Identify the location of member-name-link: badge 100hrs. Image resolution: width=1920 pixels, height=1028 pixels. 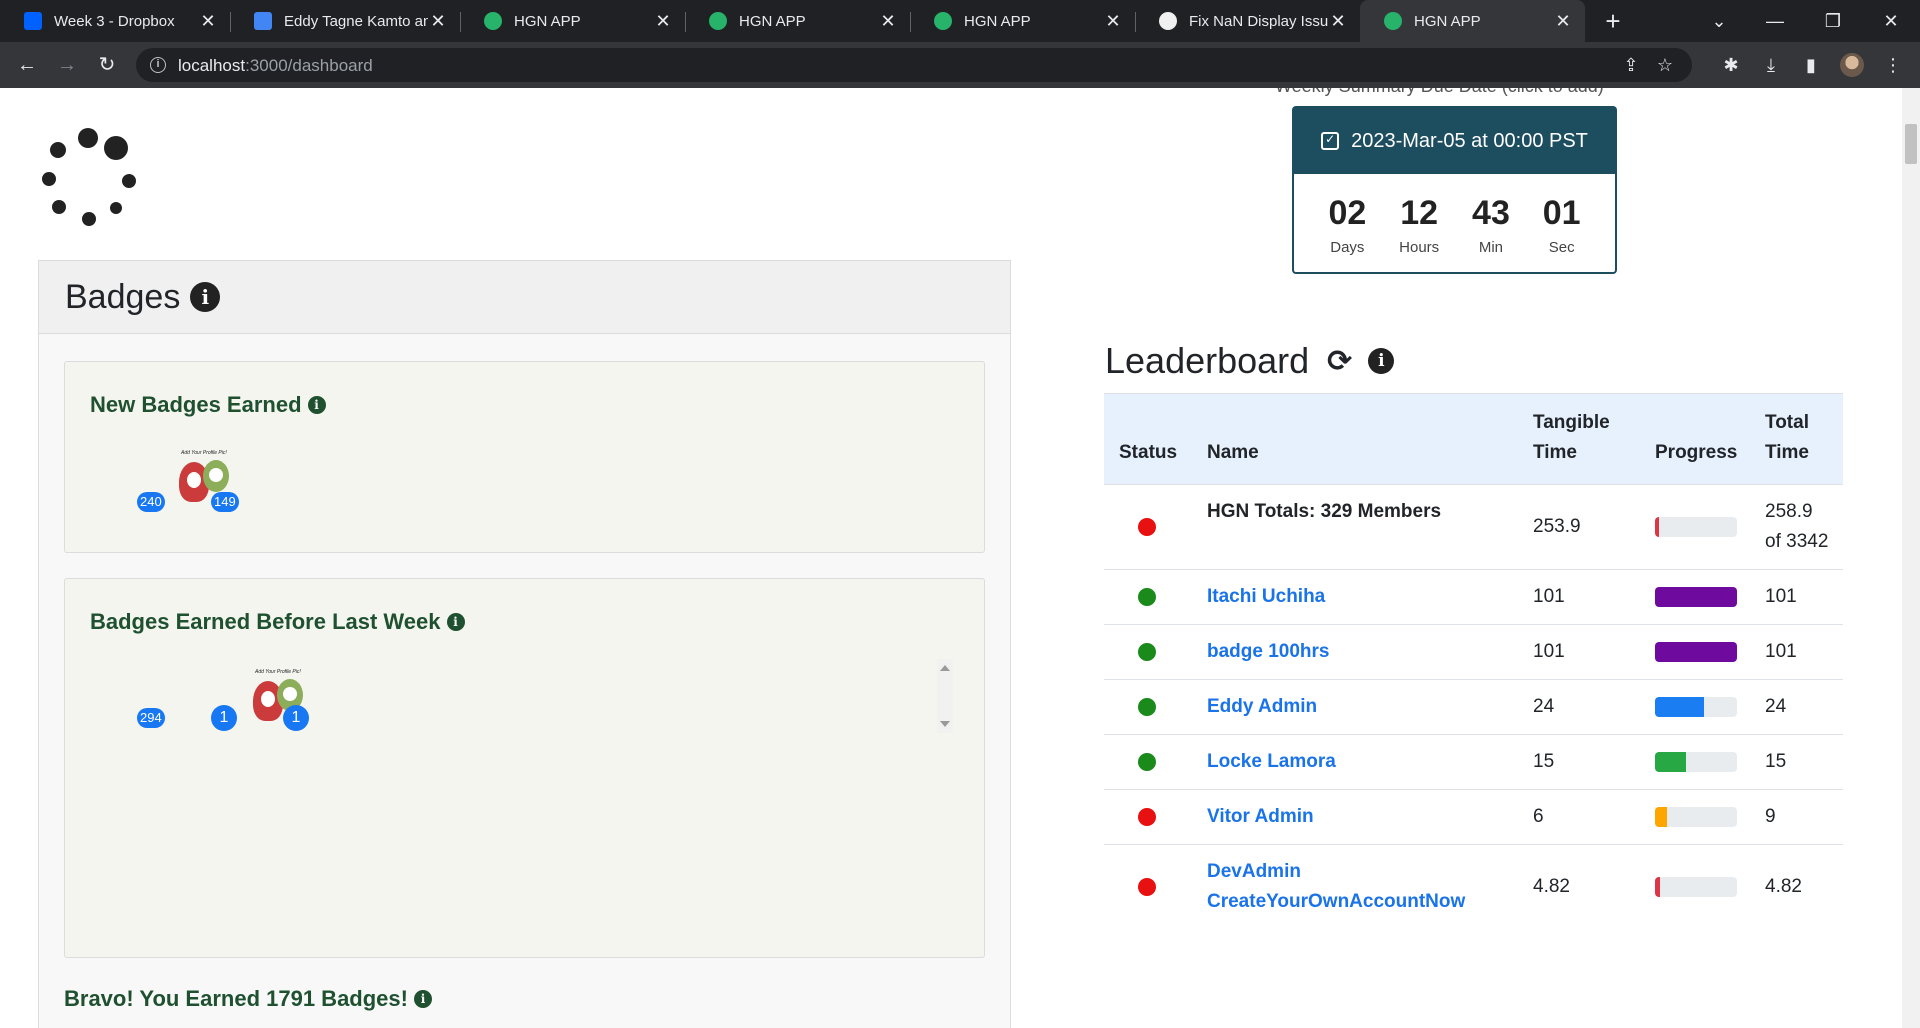
(1268, 651).